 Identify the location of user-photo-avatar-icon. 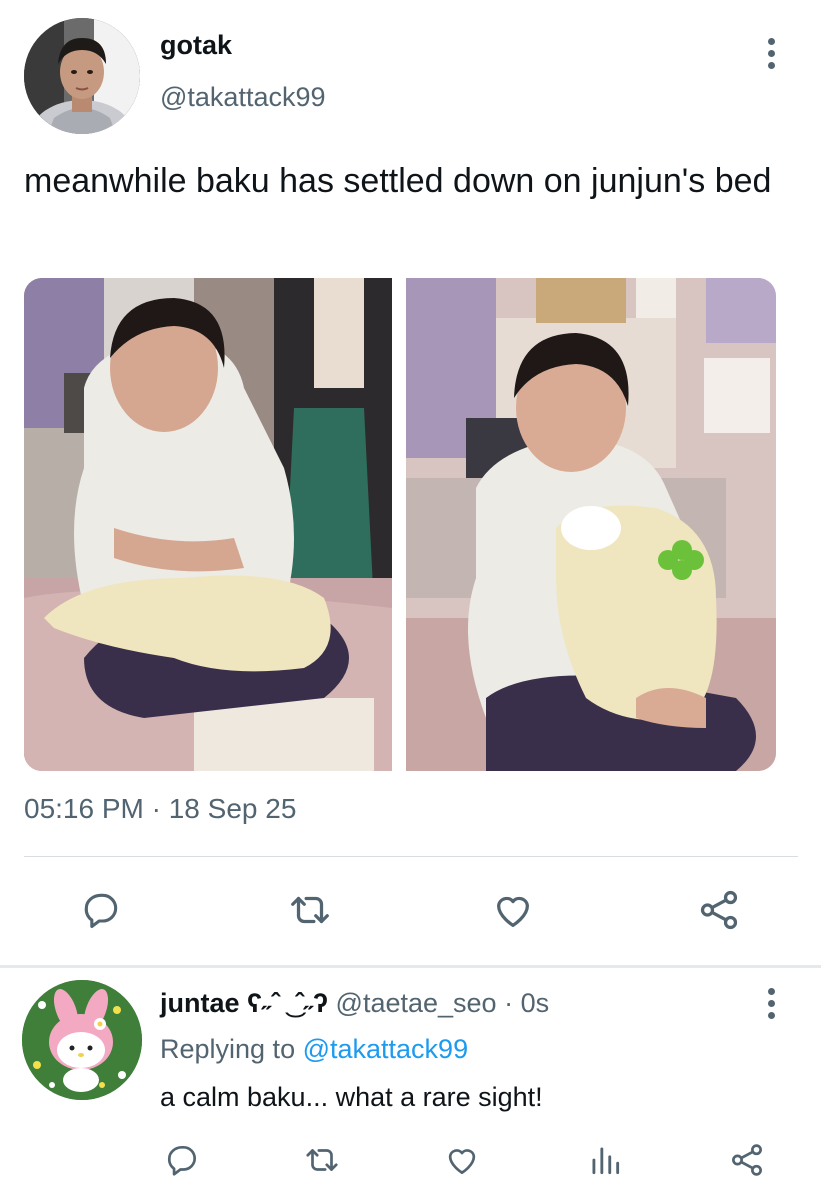
(82, 76).